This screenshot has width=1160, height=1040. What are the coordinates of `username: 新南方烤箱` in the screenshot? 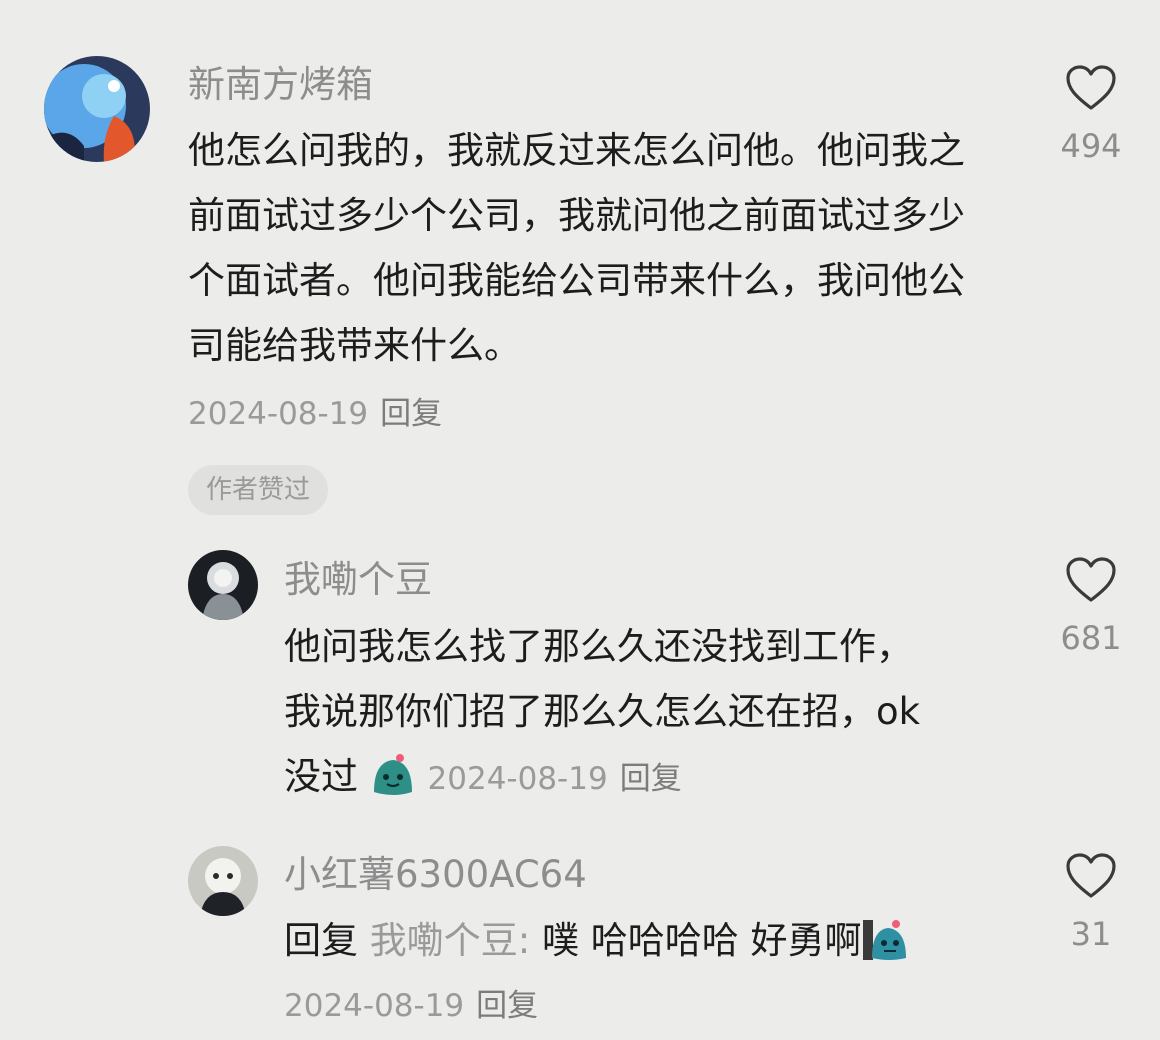 It's located at (280, 85).